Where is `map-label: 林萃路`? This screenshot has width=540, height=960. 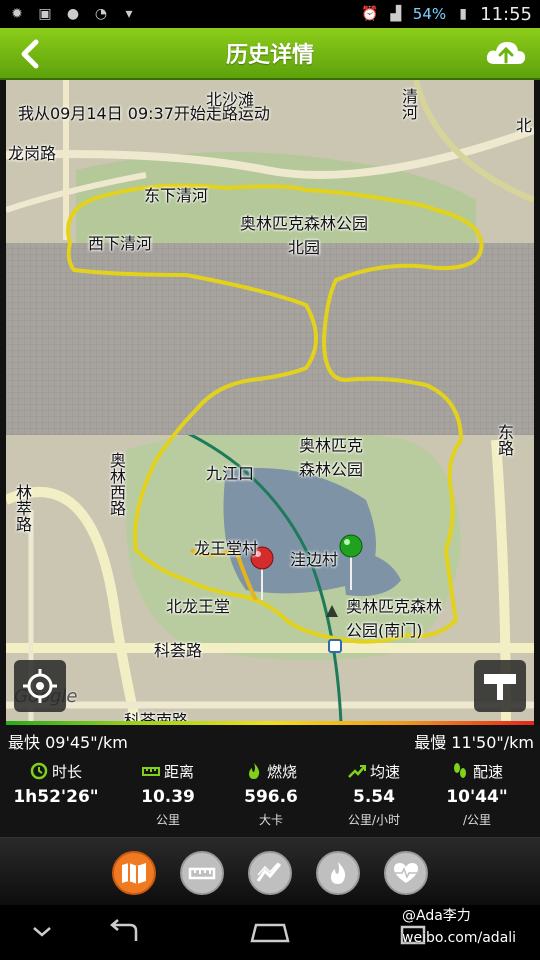
map-label: 林萃路 is located at coordinates (22, 508).